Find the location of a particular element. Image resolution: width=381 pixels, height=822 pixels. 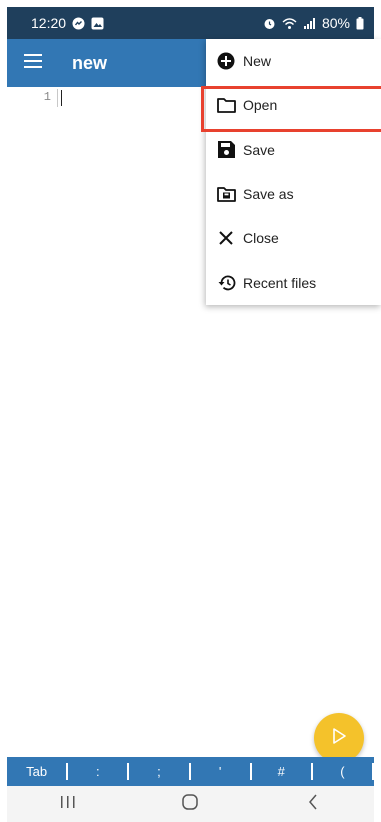

menu-item-label: New is located at coordinates (257, 61).